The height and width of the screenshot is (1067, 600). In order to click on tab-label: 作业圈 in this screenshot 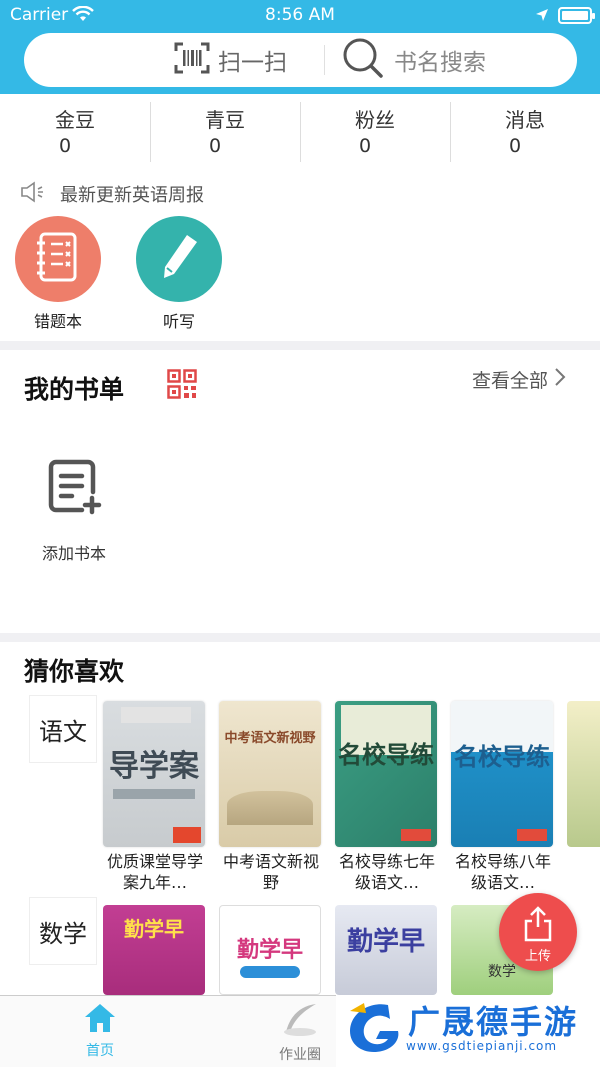, I will do `click(300, 1055)`.